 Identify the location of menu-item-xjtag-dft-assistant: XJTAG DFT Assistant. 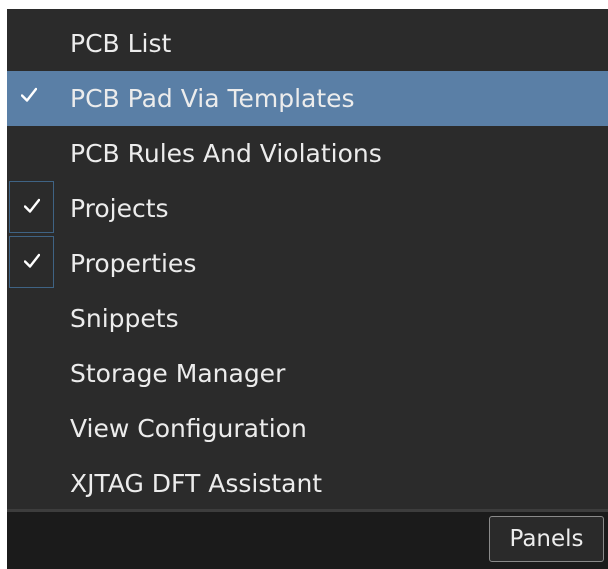
(307, 483).